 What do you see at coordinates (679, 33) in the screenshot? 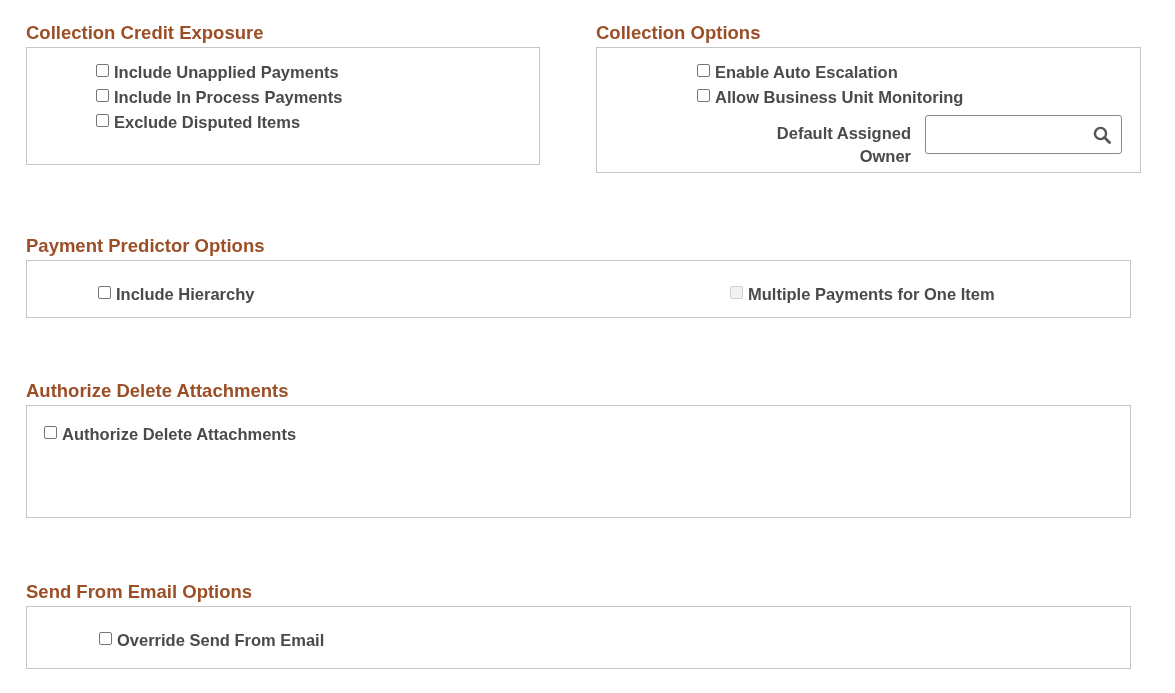
I see `section-title: Collection Options` at bounding box center [679, 33].